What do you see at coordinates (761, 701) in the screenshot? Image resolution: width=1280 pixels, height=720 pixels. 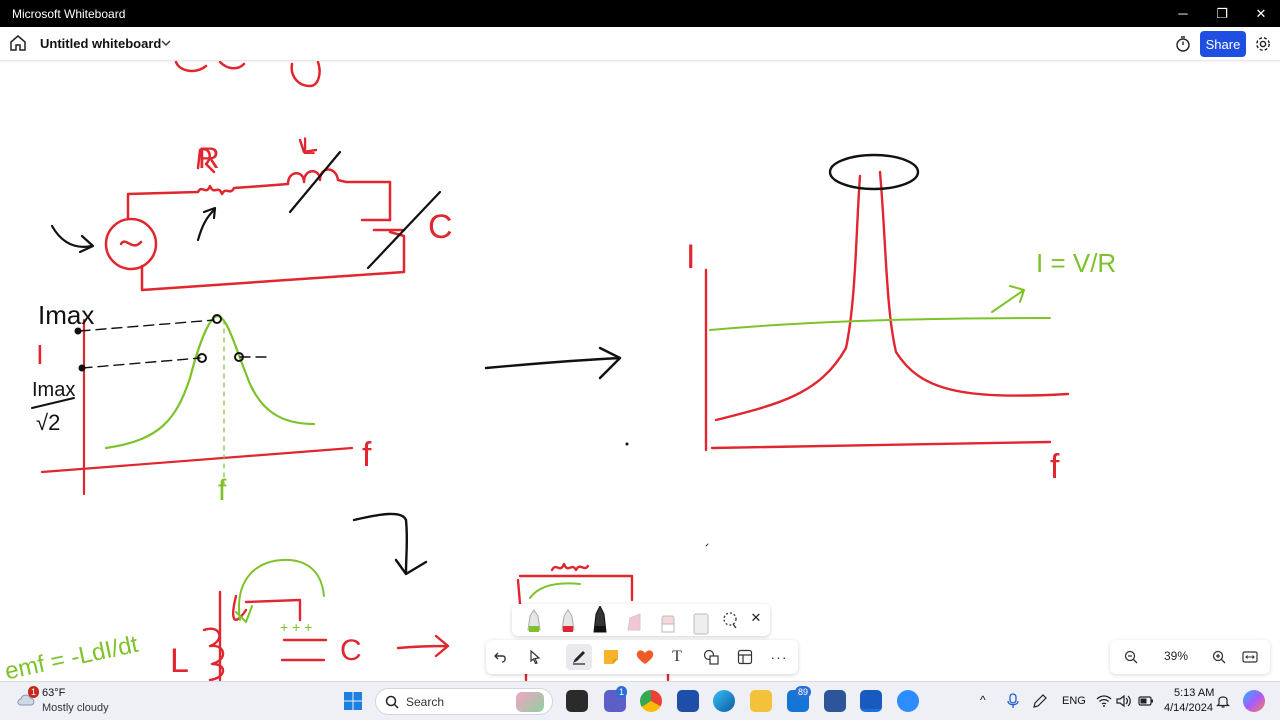 I see `file-explorer-icon` at bounding box center [761, 701].